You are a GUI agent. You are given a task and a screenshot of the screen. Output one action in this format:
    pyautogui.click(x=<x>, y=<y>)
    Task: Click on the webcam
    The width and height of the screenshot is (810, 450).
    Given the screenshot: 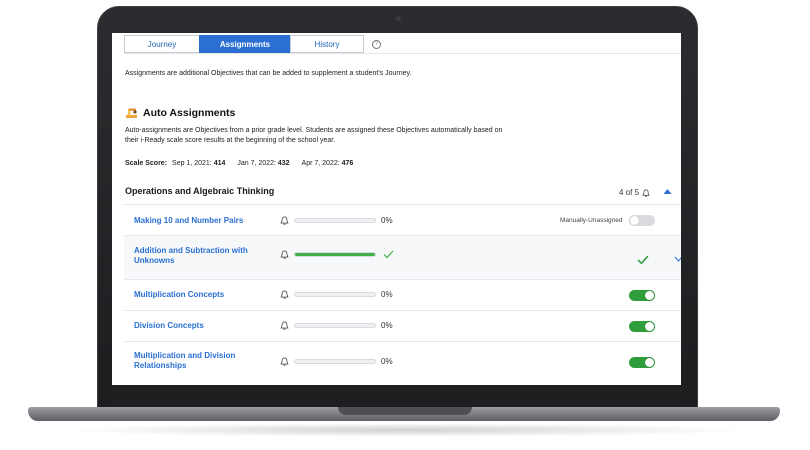 What is the action you would take?
    pyautogui.click(x=398, y=18)
    